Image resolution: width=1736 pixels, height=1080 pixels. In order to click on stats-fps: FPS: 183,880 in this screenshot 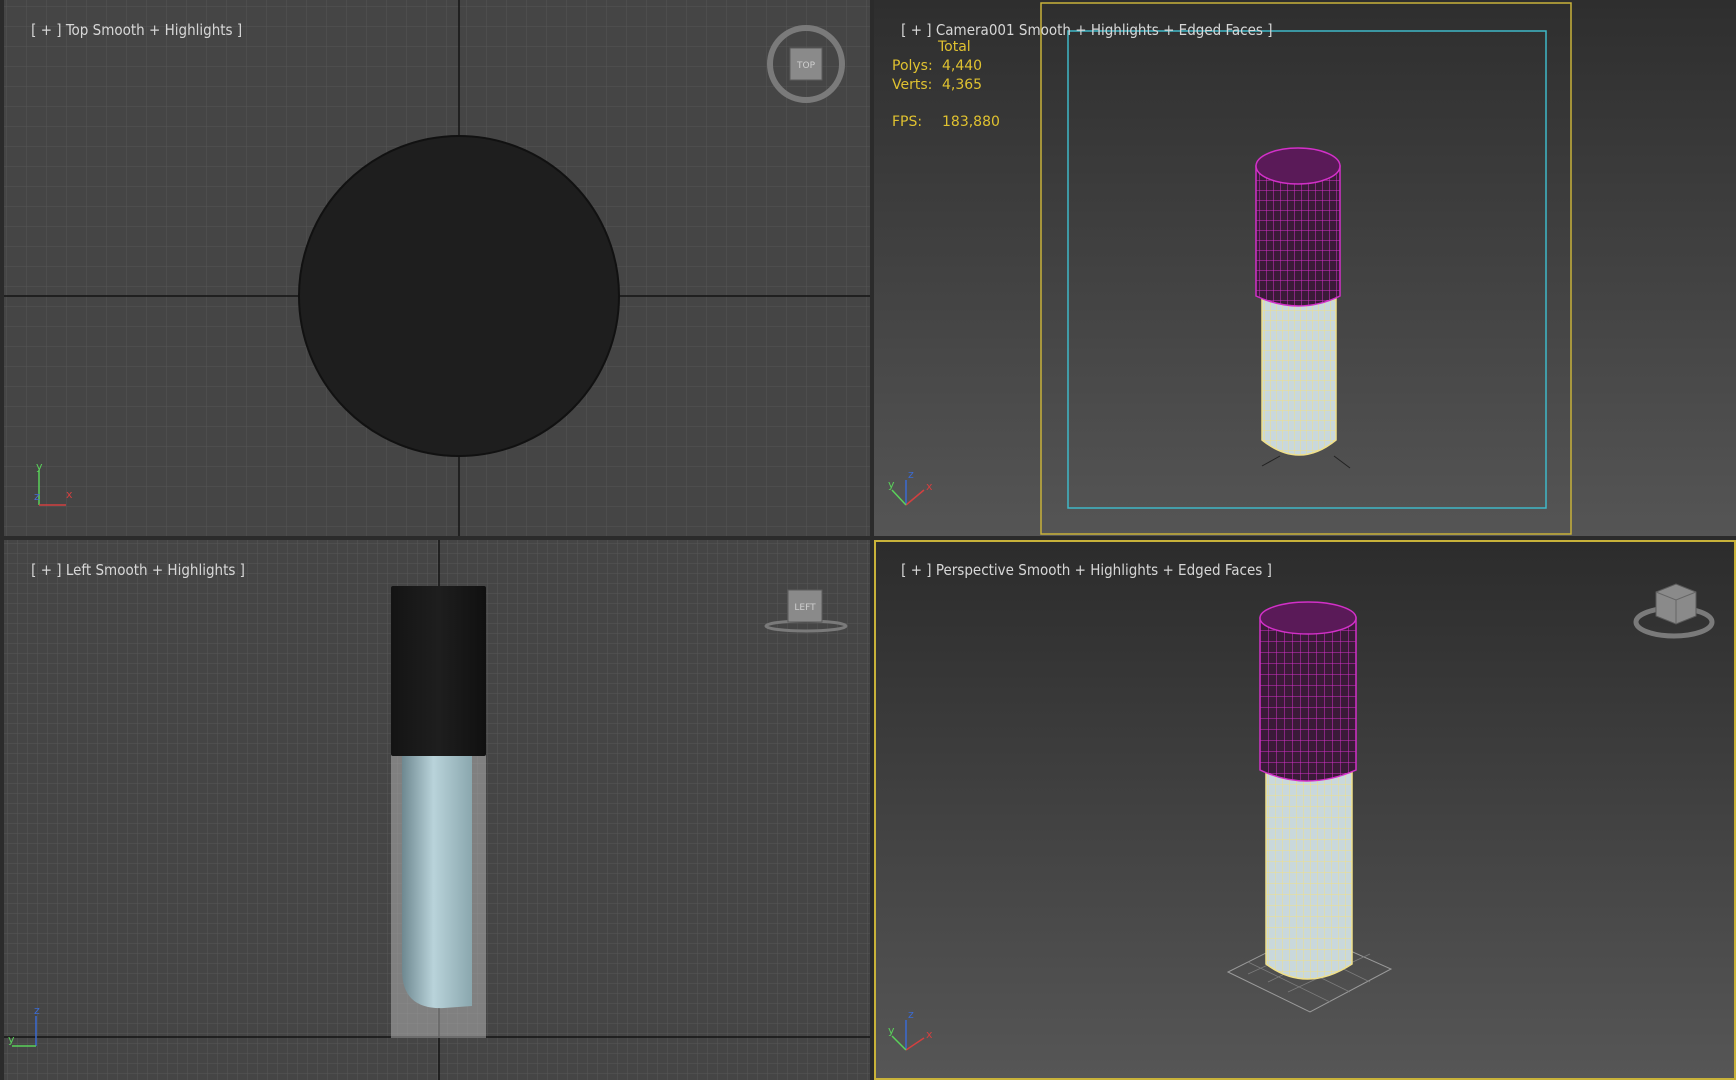, I will do `click(946, 122)`.